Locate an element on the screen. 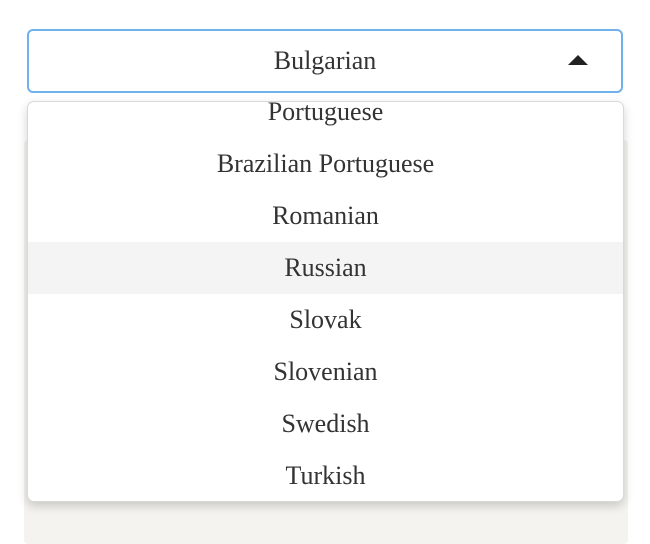 The width and height of the screenshot is (650, 544). selected-language: Bulgarian is located at coordinates (325, 60).